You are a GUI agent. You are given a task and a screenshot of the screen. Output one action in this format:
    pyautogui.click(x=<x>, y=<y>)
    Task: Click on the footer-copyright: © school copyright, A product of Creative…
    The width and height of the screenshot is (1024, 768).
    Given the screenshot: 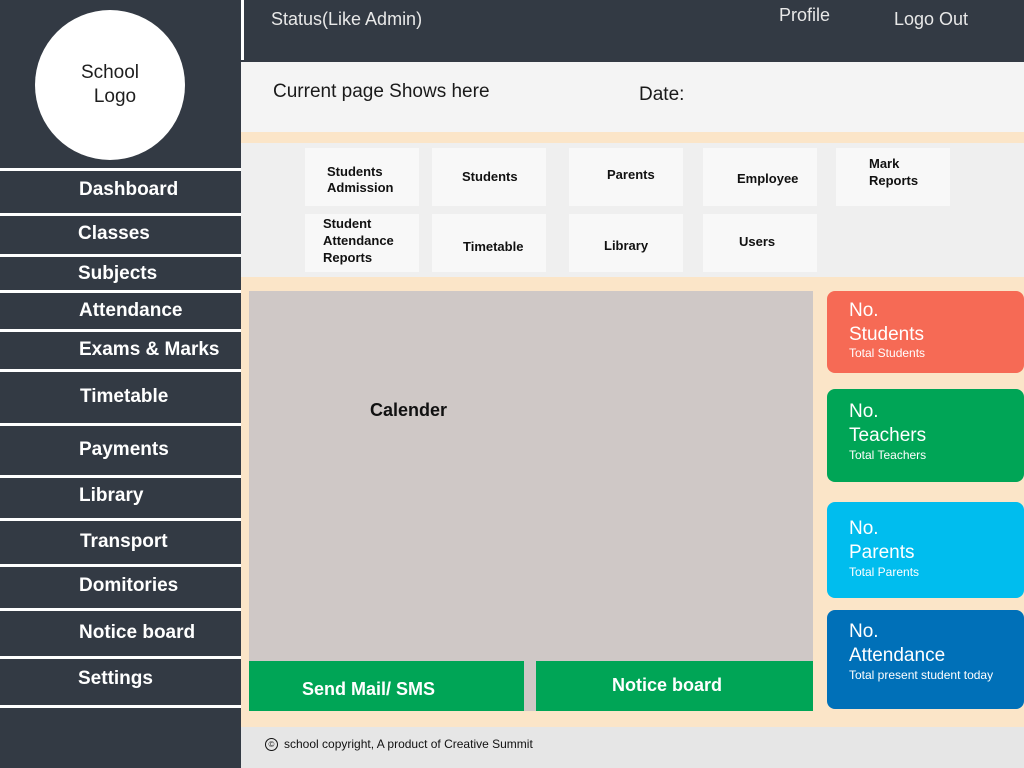 What is the action you would take?
    pyautogui.click(x=399, y=744)
    